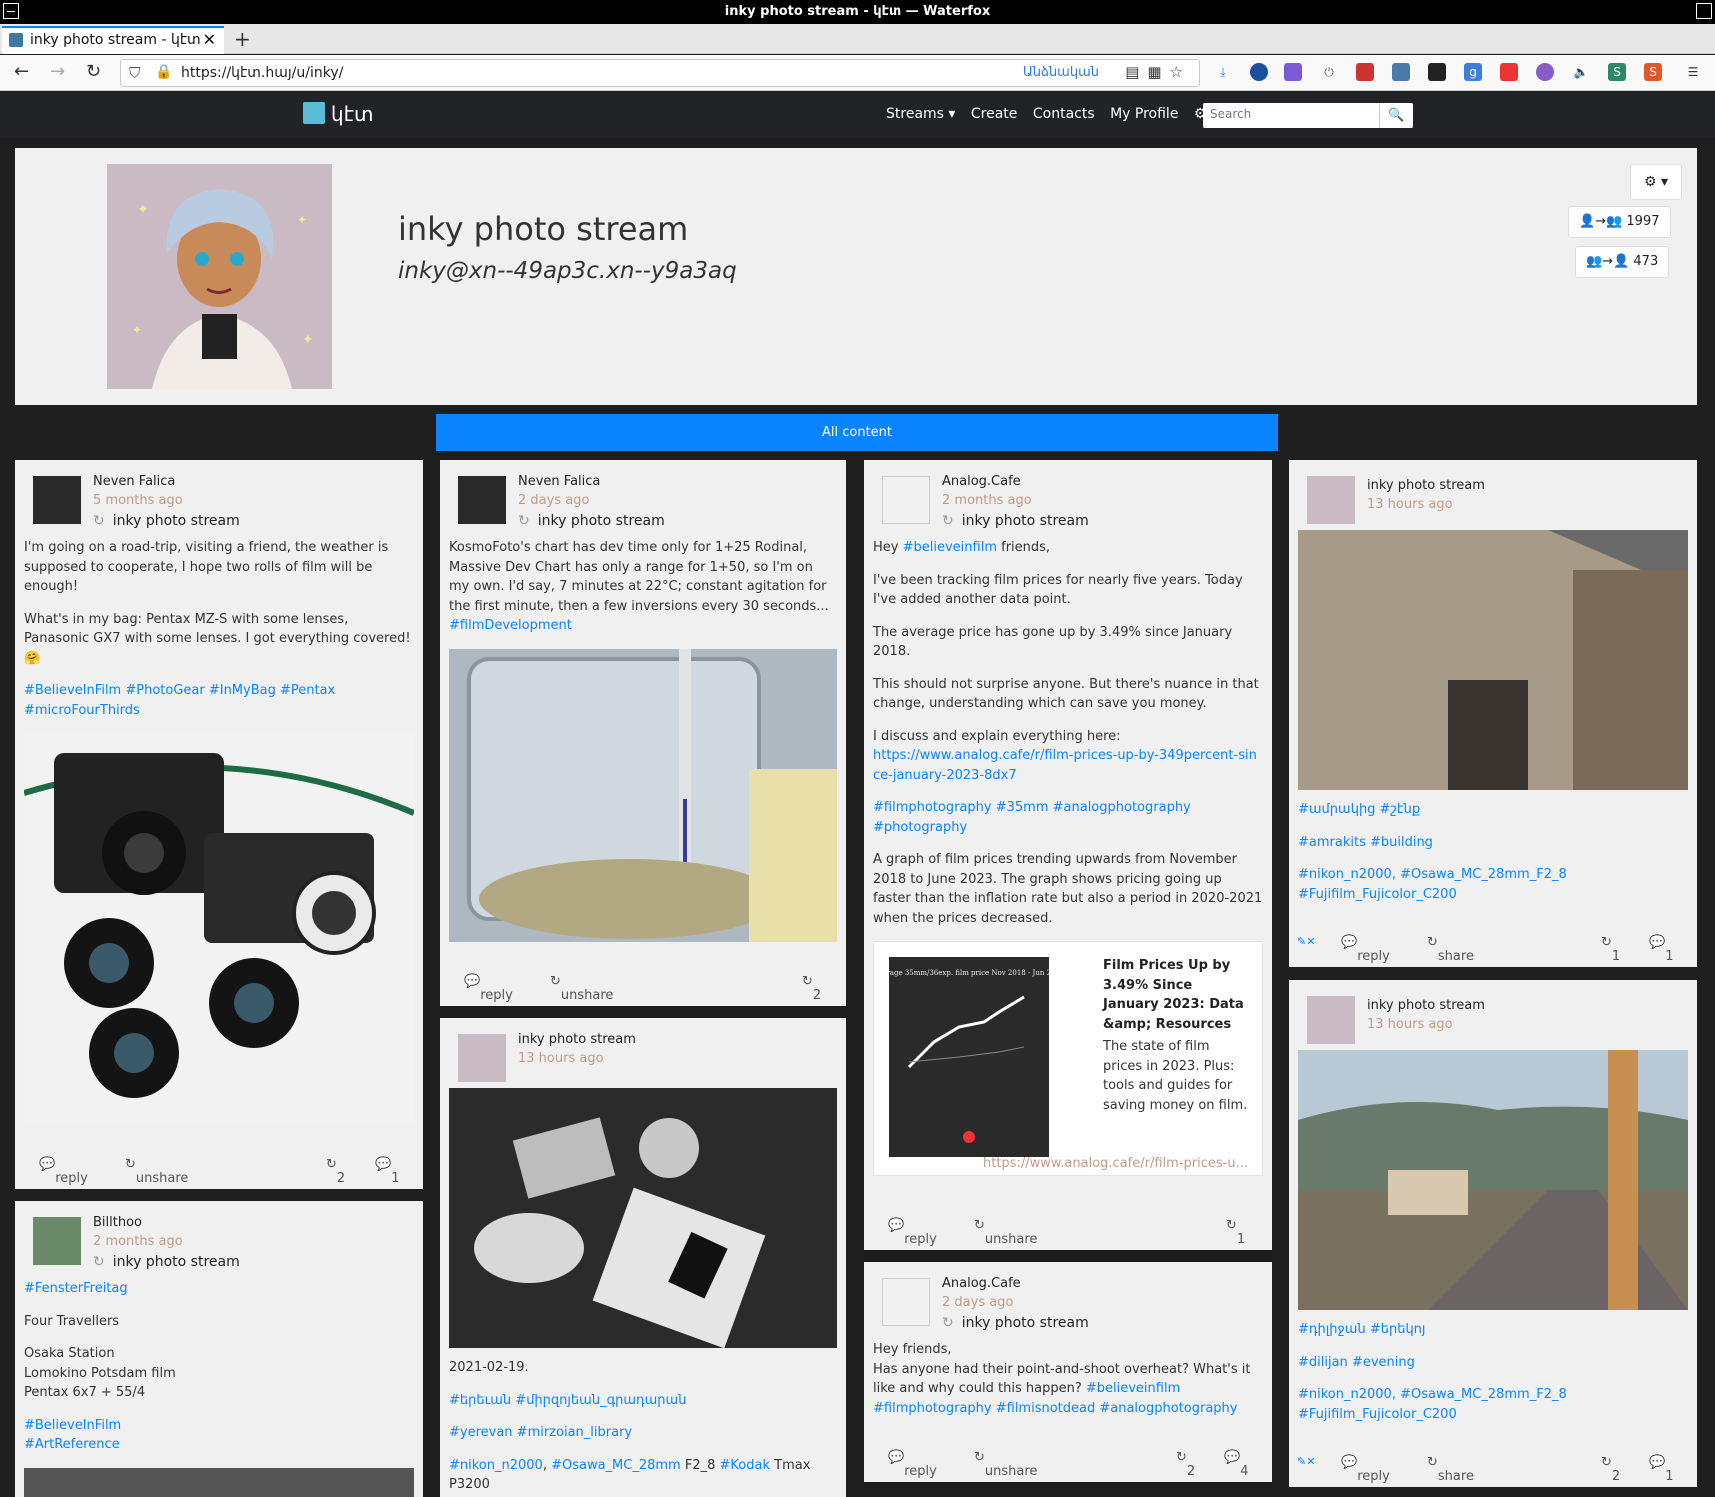 The width and height of the screenshot is (1715, 1497). What do you see at coordinates (352, 114) in the screenshot?
I see `brand-name: կէտ` at bounding box center [352, 114].